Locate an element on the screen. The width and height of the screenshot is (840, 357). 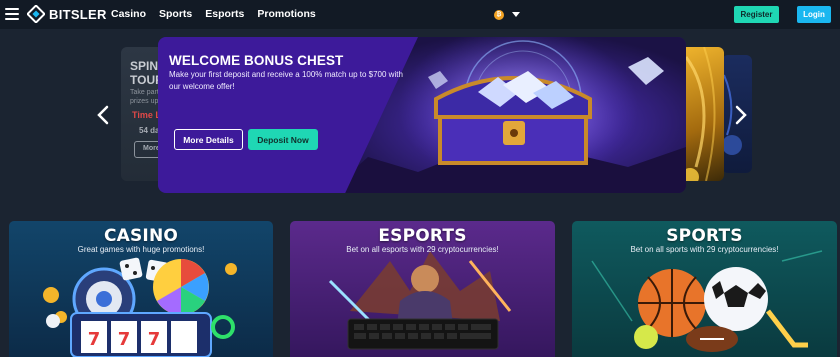
side-card-text: Take part prizes up is located at coordinates (144, 97).